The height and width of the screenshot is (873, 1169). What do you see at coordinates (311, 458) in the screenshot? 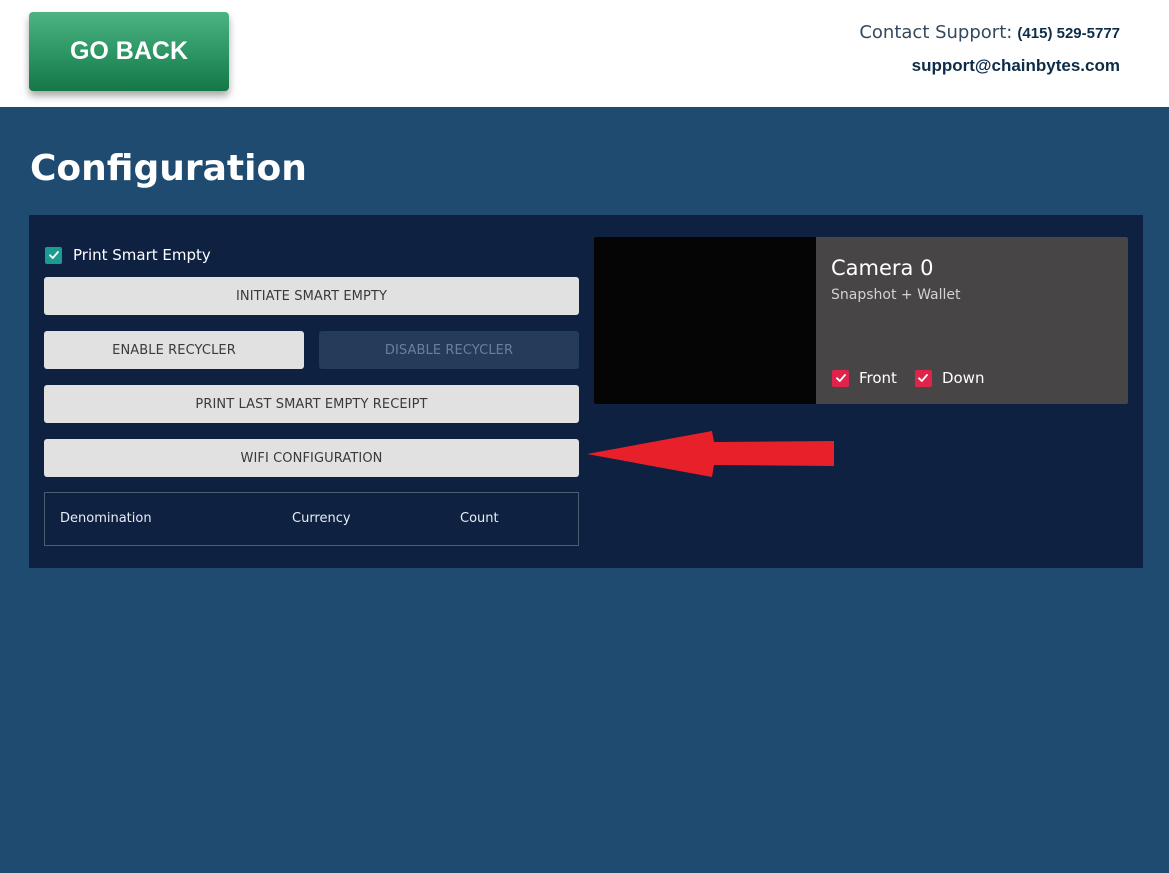
I see `wifi-configuration-button: WIFI CONFIGURATION` at bounding box center [311, 458].